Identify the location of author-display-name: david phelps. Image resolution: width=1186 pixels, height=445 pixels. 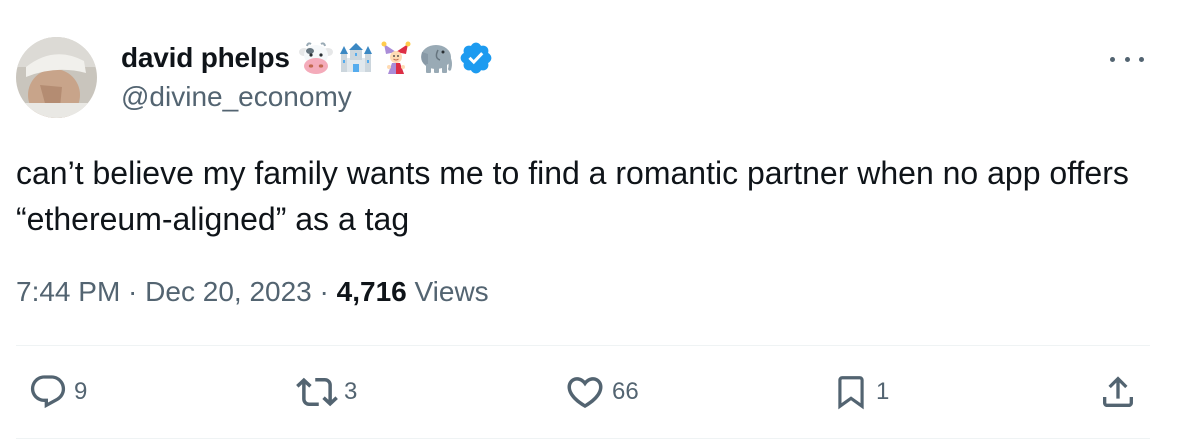
(205, 58).